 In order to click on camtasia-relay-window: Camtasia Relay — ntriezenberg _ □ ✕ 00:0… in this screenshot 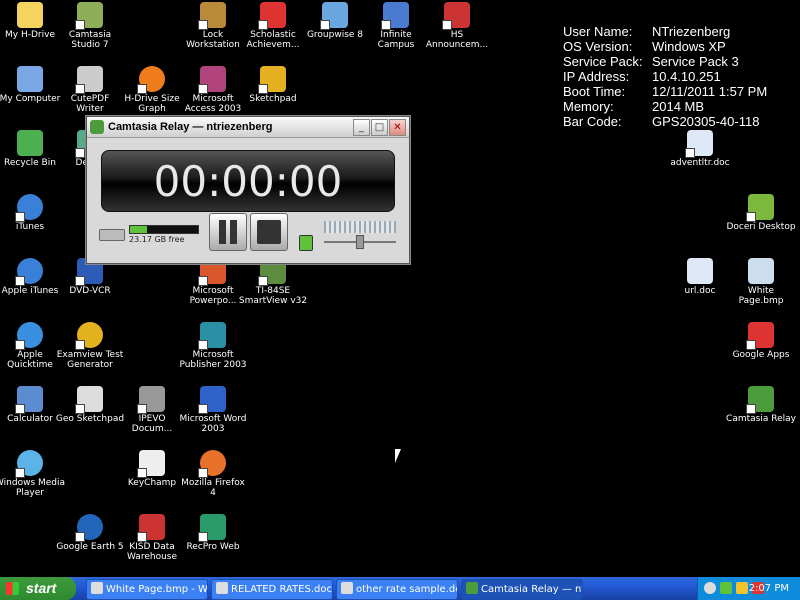, I will do `click(248, 190)`.